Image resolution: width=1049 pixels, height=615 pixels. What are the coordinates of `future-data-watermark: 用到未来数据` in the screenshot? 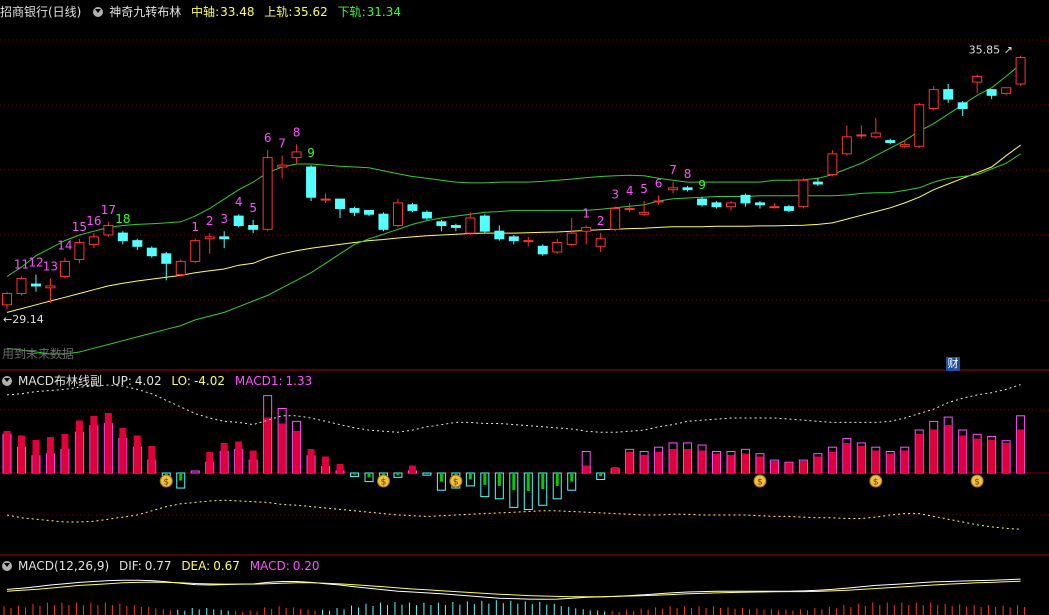 It's located at (38, 354).